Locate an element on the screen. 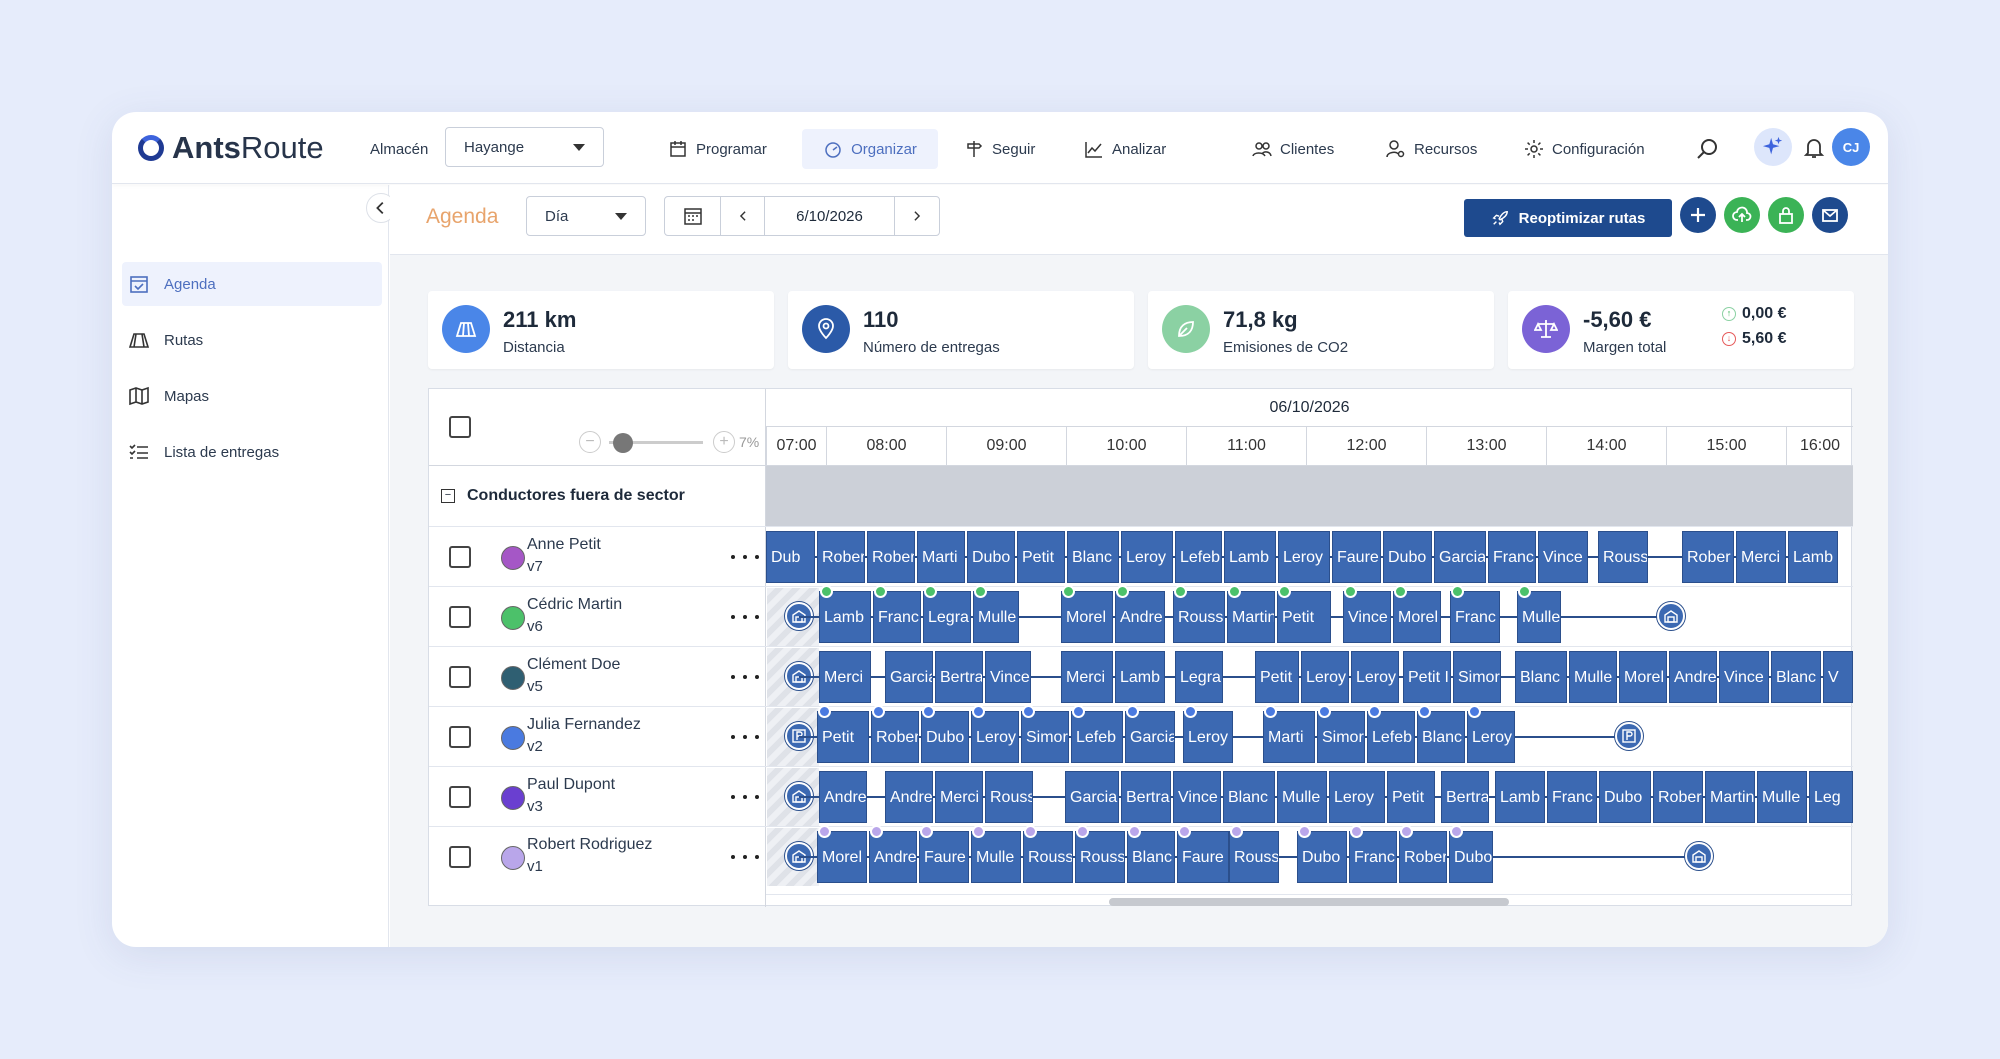 The width and height of the screenshot is (2000, 1059). delivery-task: Martin is located at coordinates (1730, 797).